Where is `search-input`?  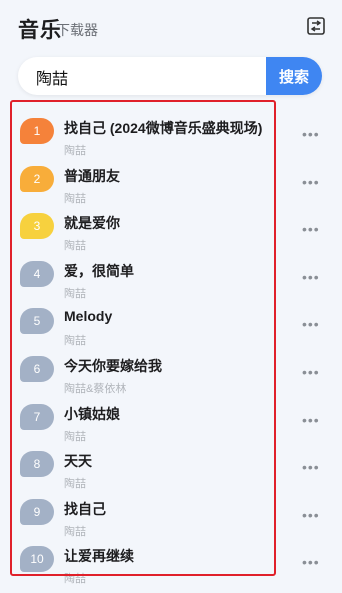
search-input is located at coordinates (151, 77).